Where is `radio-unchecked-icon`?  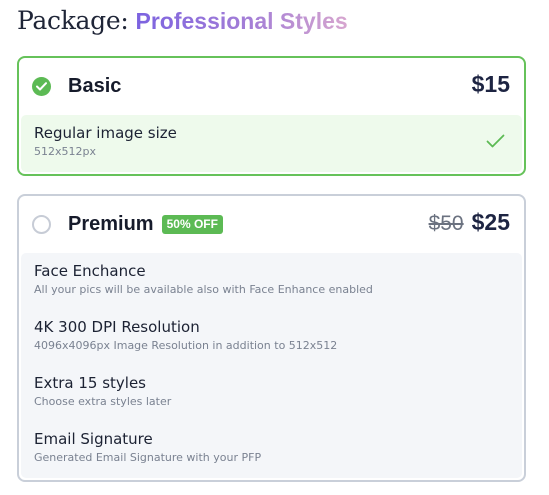
radio-unchecked-icon is located at coordinates (41, 224).